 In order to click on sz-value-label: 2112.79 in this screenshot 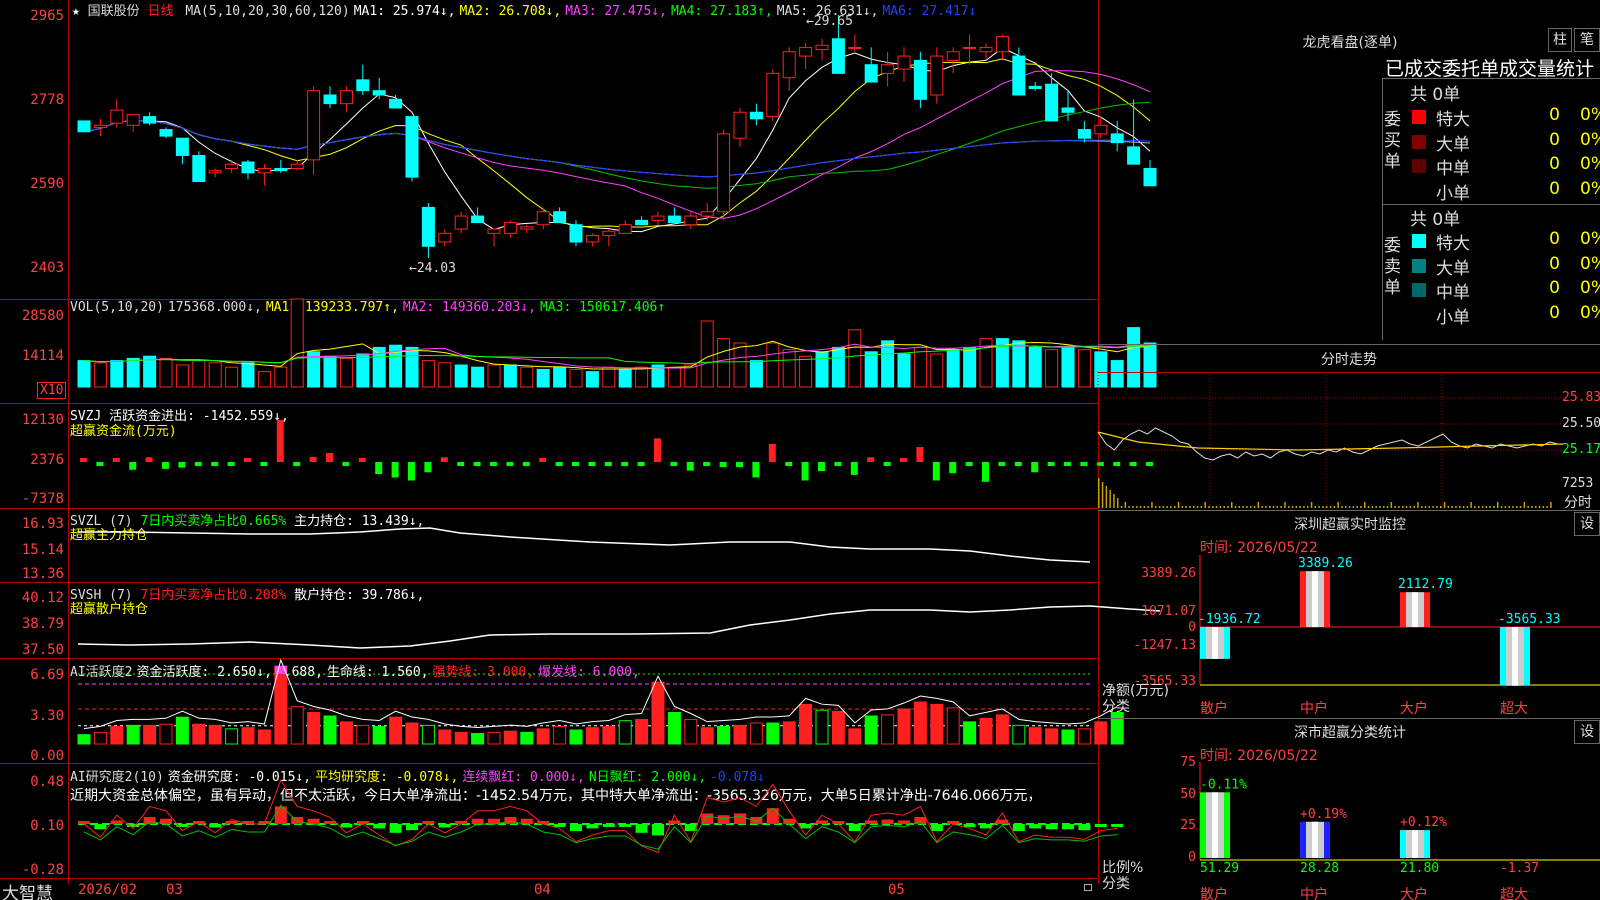, I will do `click(1425, 584)`.